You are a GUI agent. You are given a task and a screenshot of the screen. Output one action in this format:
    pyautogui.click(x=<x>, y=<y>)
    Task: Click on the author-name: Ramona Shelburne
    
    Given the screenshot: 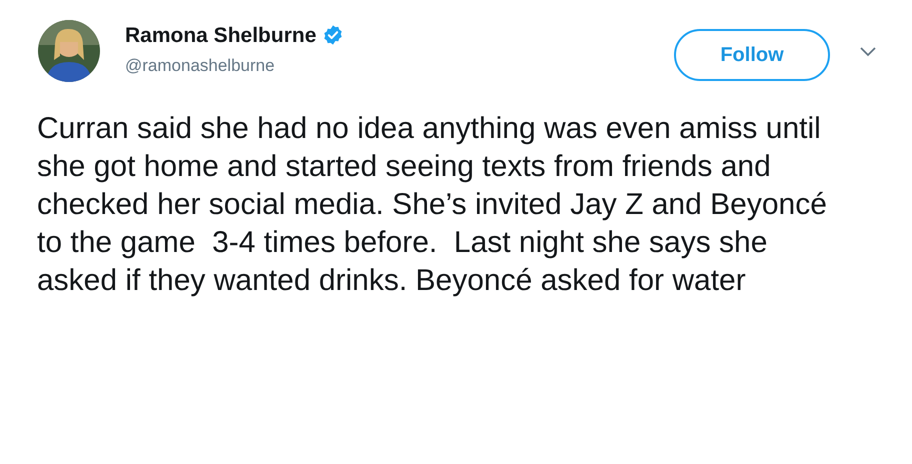 What is the action you would take?
    pyautogui.click(x=220, y=35)
    